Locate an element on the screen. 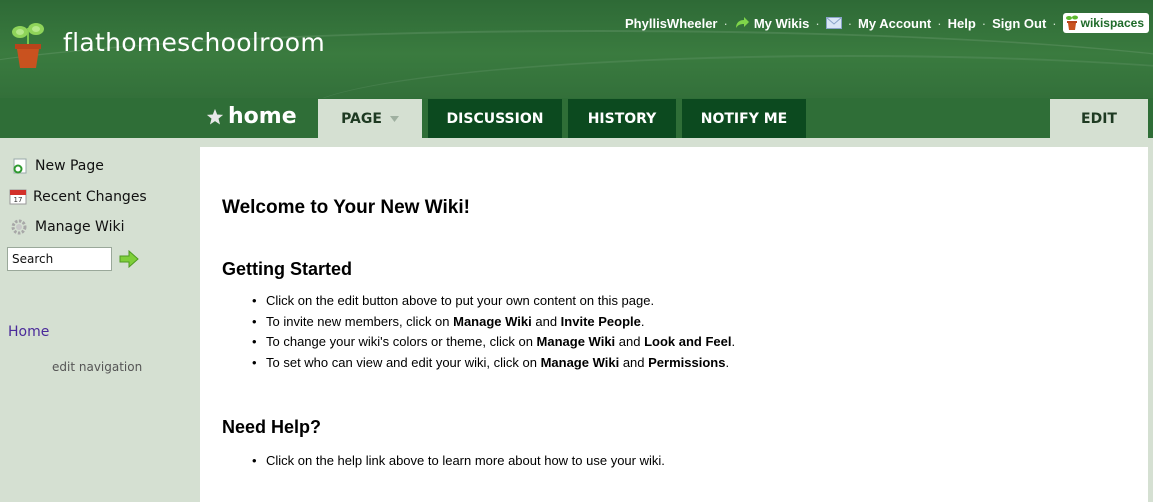 The image size is (1153, 502). sidebar-item-manage-wiki: Manage Wiki is located at coordinates (66, 227).